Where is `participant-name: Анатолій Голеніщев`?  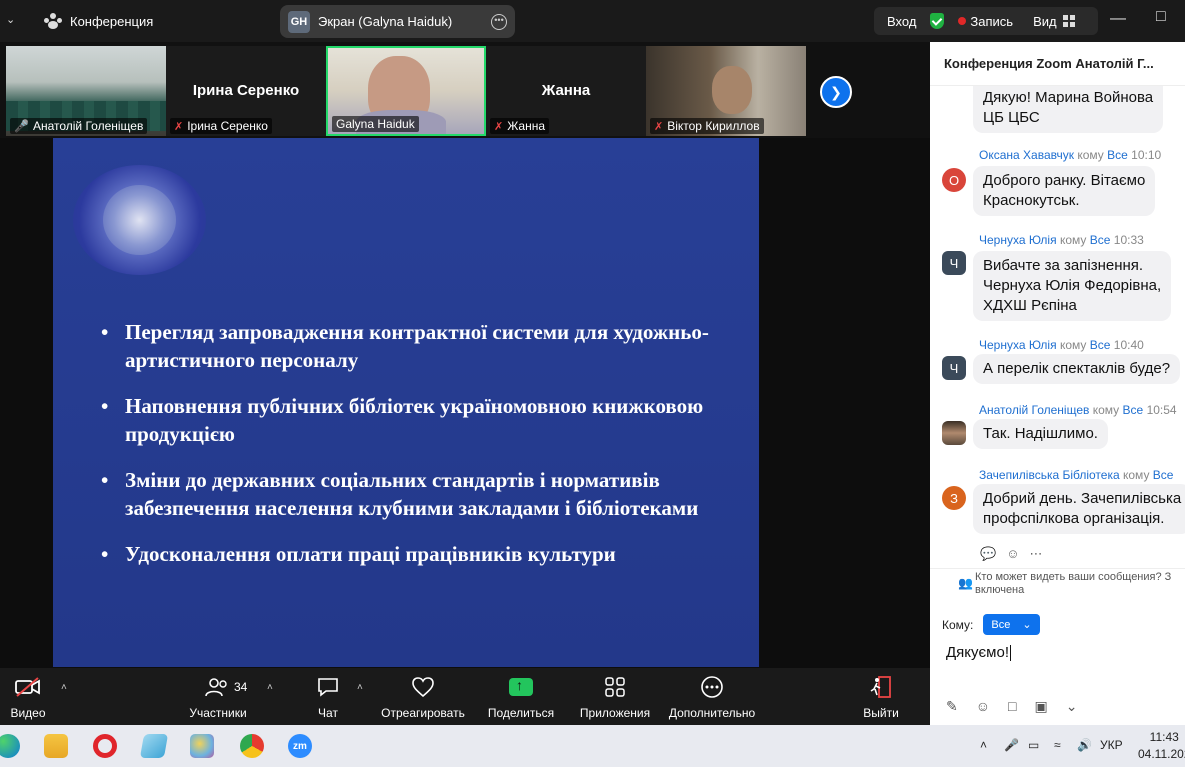
participant-name: Анатолій Голеніщев is located at coordinates (88, 126).